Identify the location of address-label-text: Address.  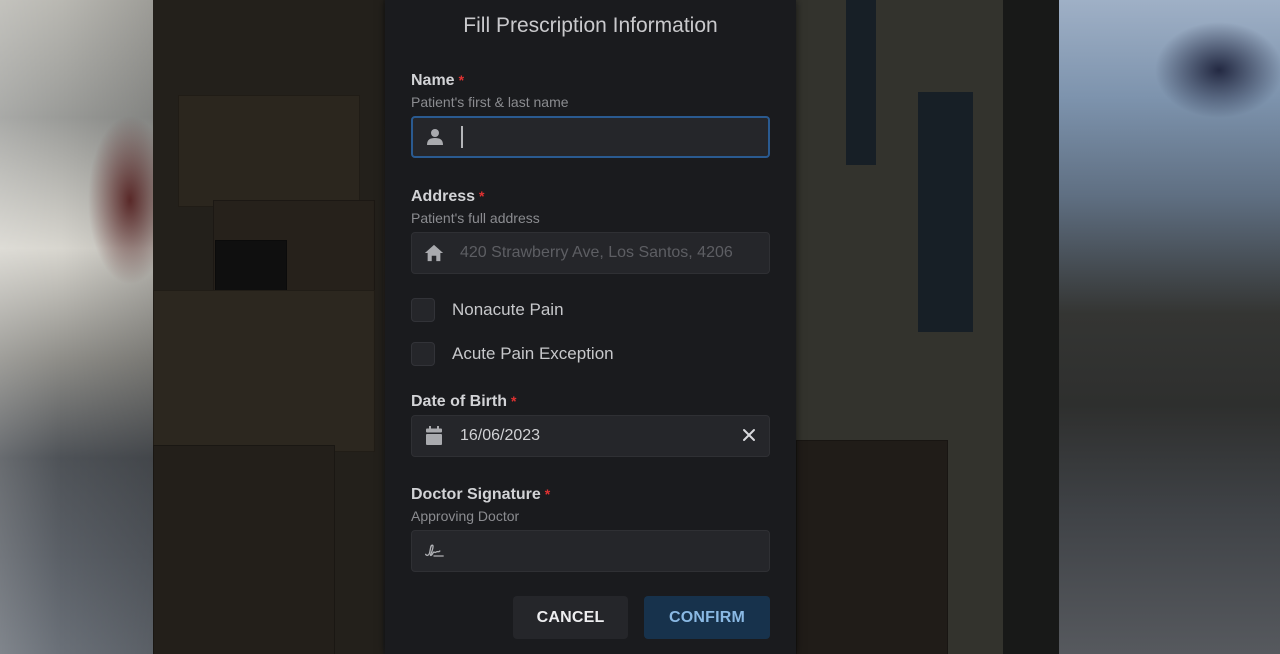
(443, 196).